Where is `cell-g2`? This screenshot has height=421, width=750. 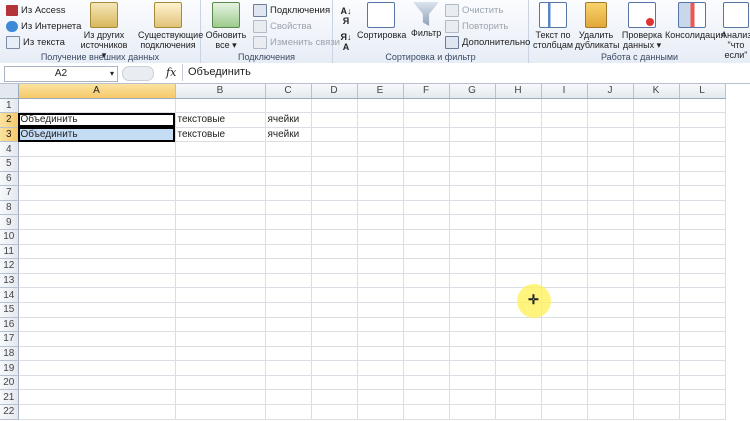 cell-g2 is located at coordinates (472, 120).